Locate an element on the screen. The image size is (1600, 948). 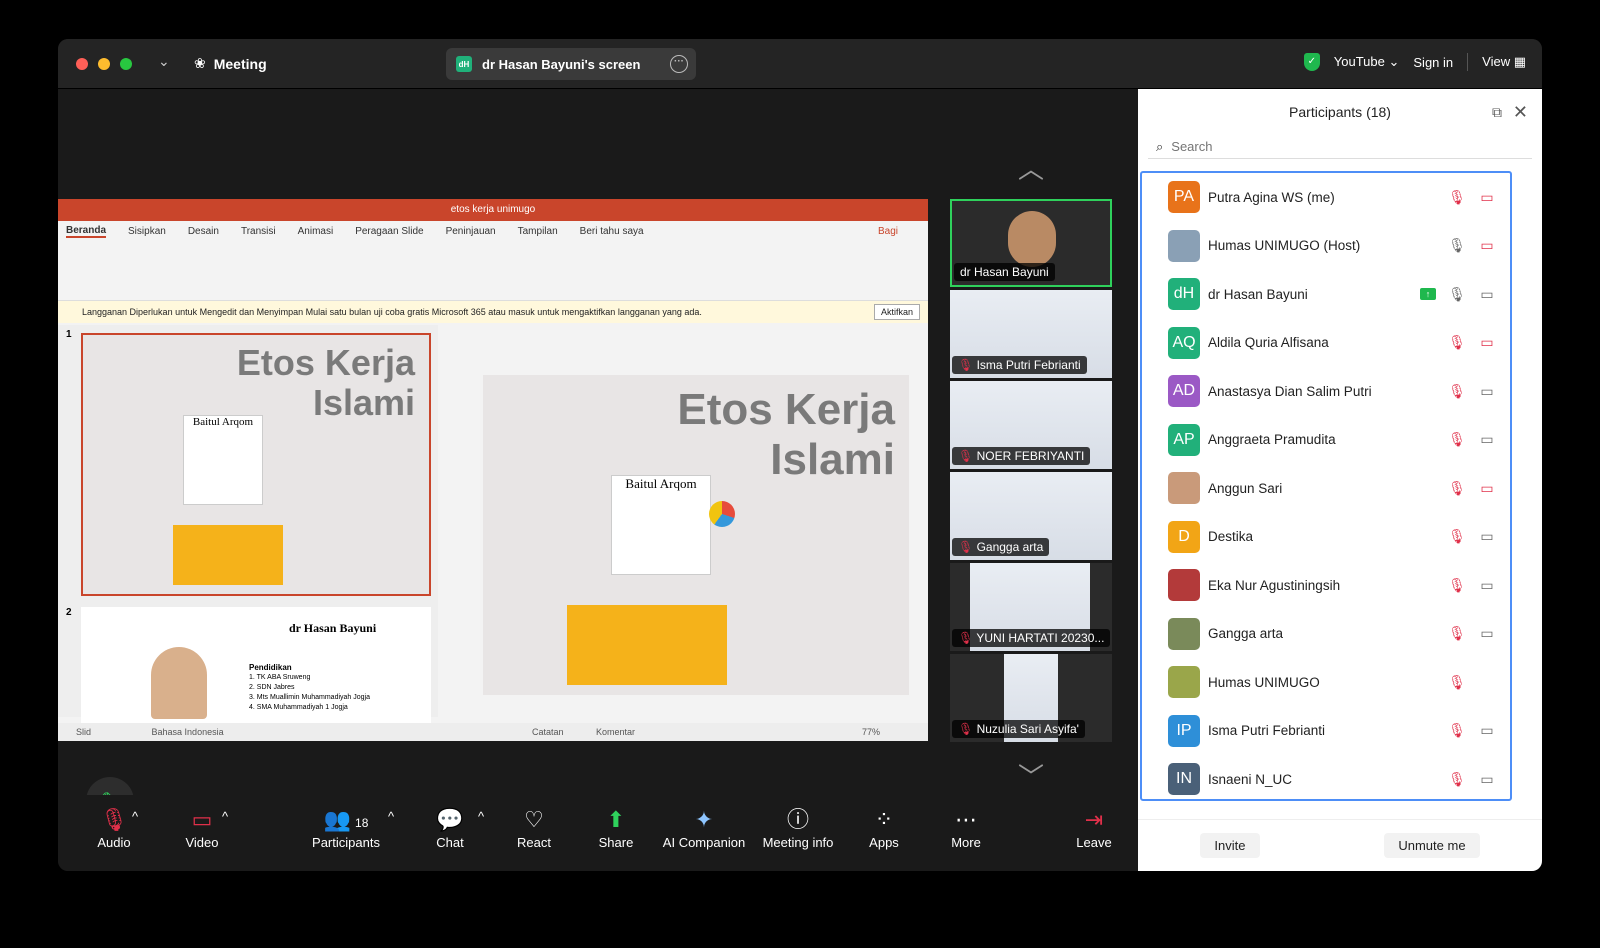
ppt-tab: Transisi is located at coordinates (258, 231).